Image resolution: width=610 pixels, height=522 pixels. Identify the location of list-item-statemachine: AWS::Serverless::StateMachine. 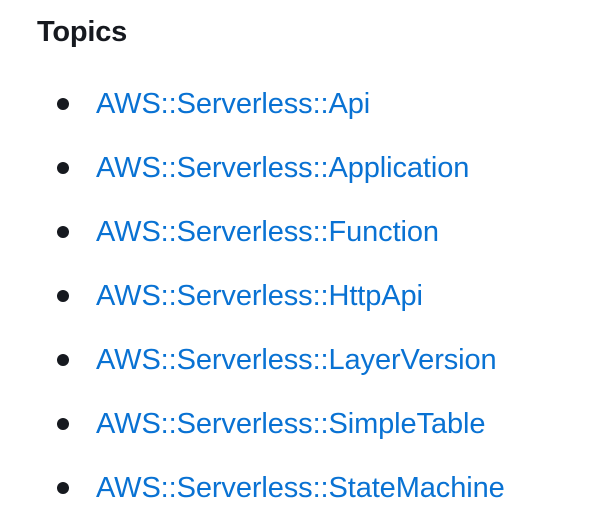
(305, 488).